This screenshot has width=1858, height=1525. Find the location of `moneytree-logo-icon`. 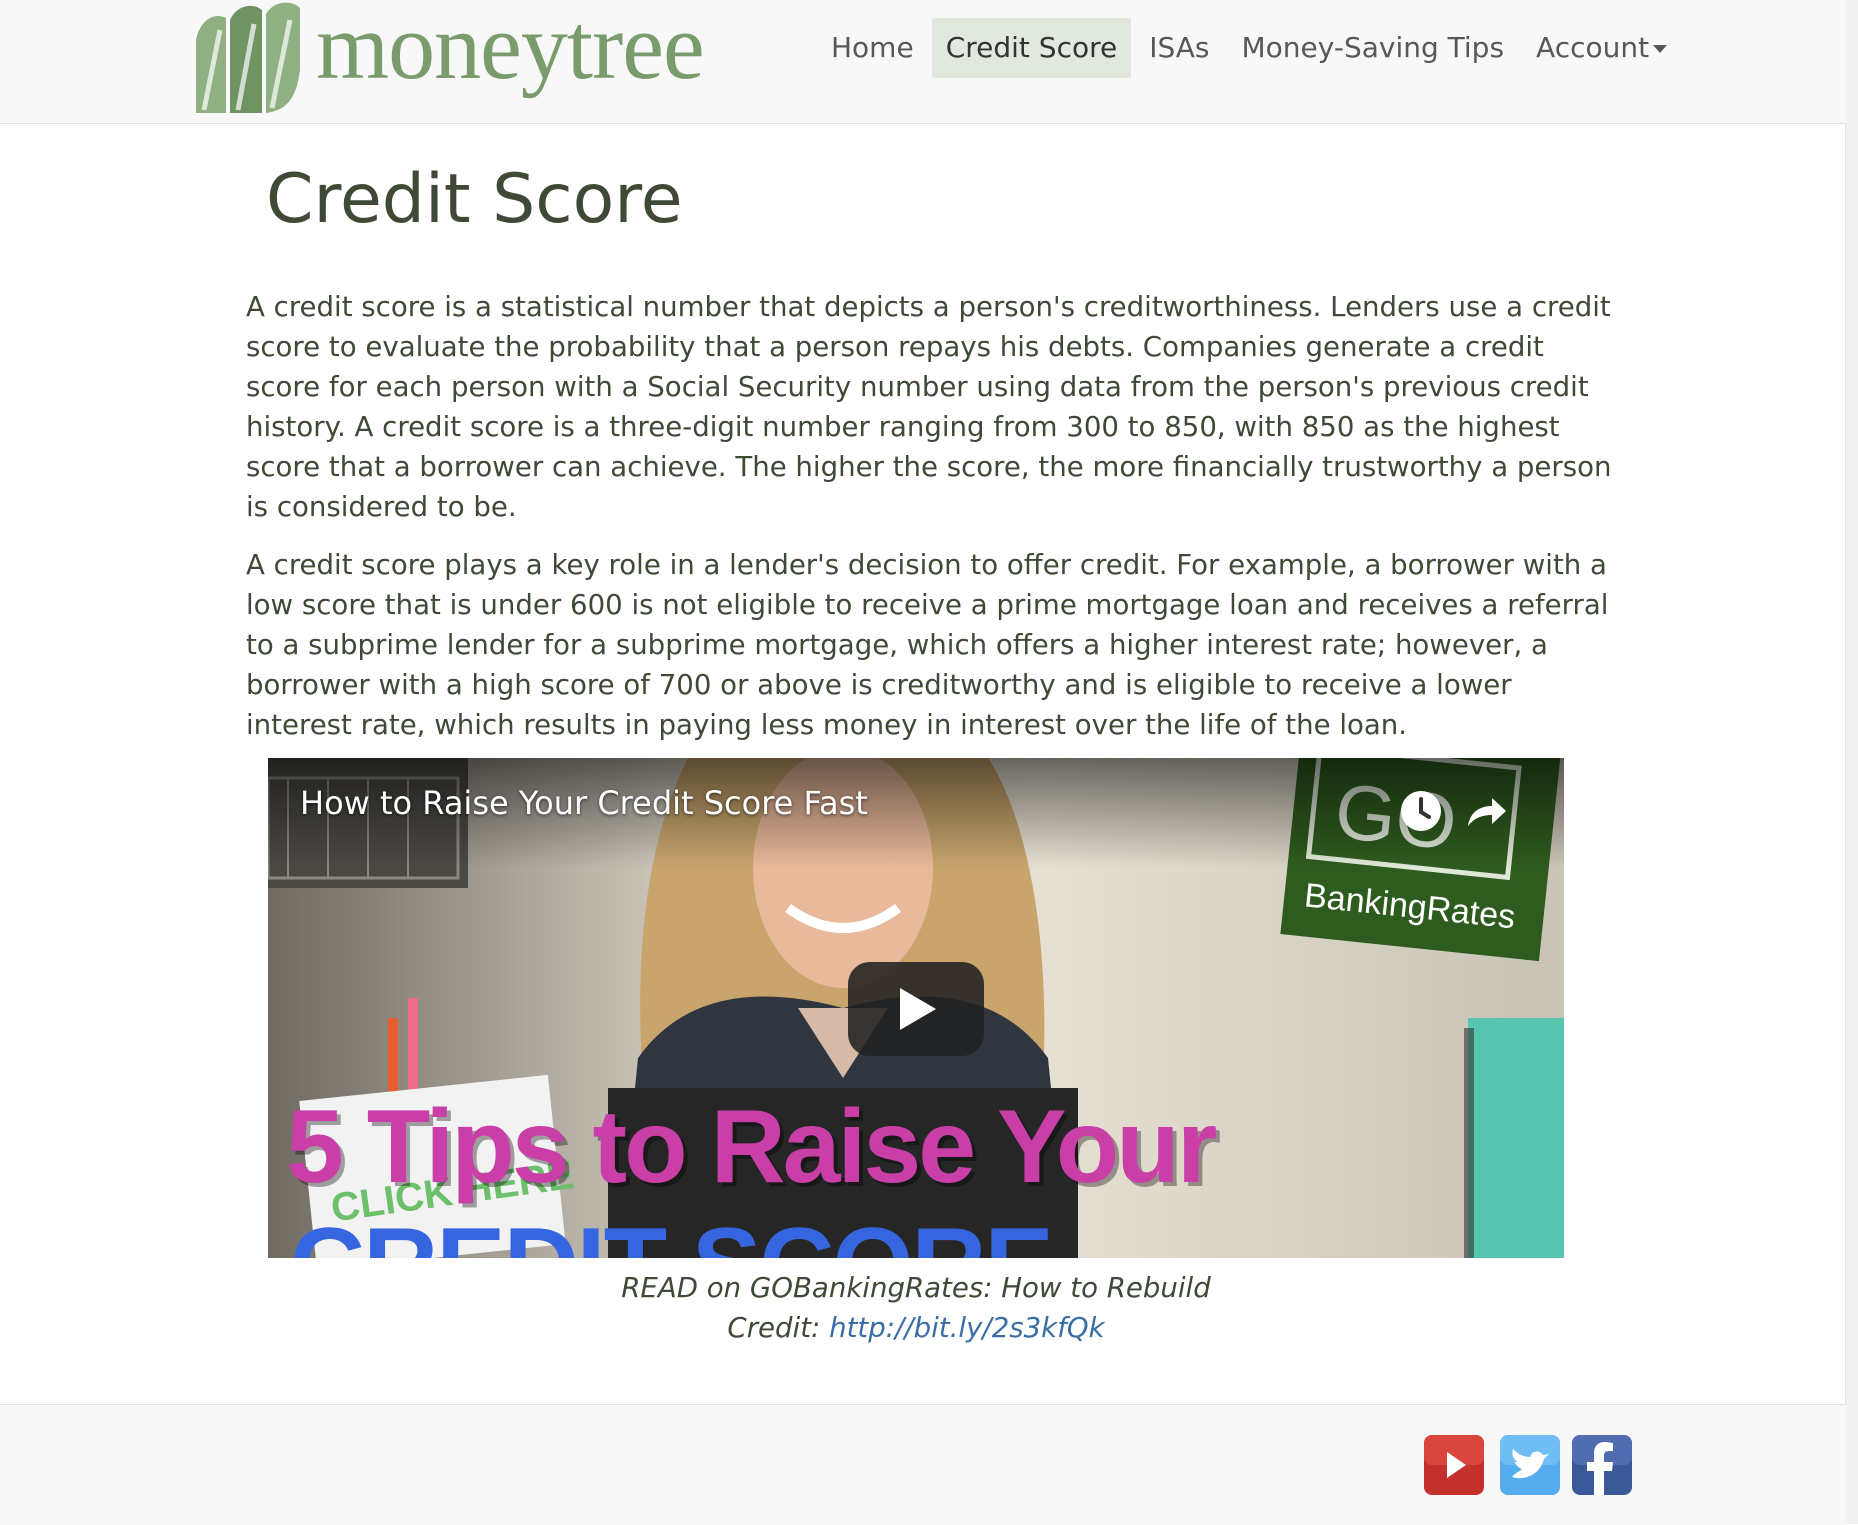

moneytree-logo-icon is located at coordinates (248, 57).